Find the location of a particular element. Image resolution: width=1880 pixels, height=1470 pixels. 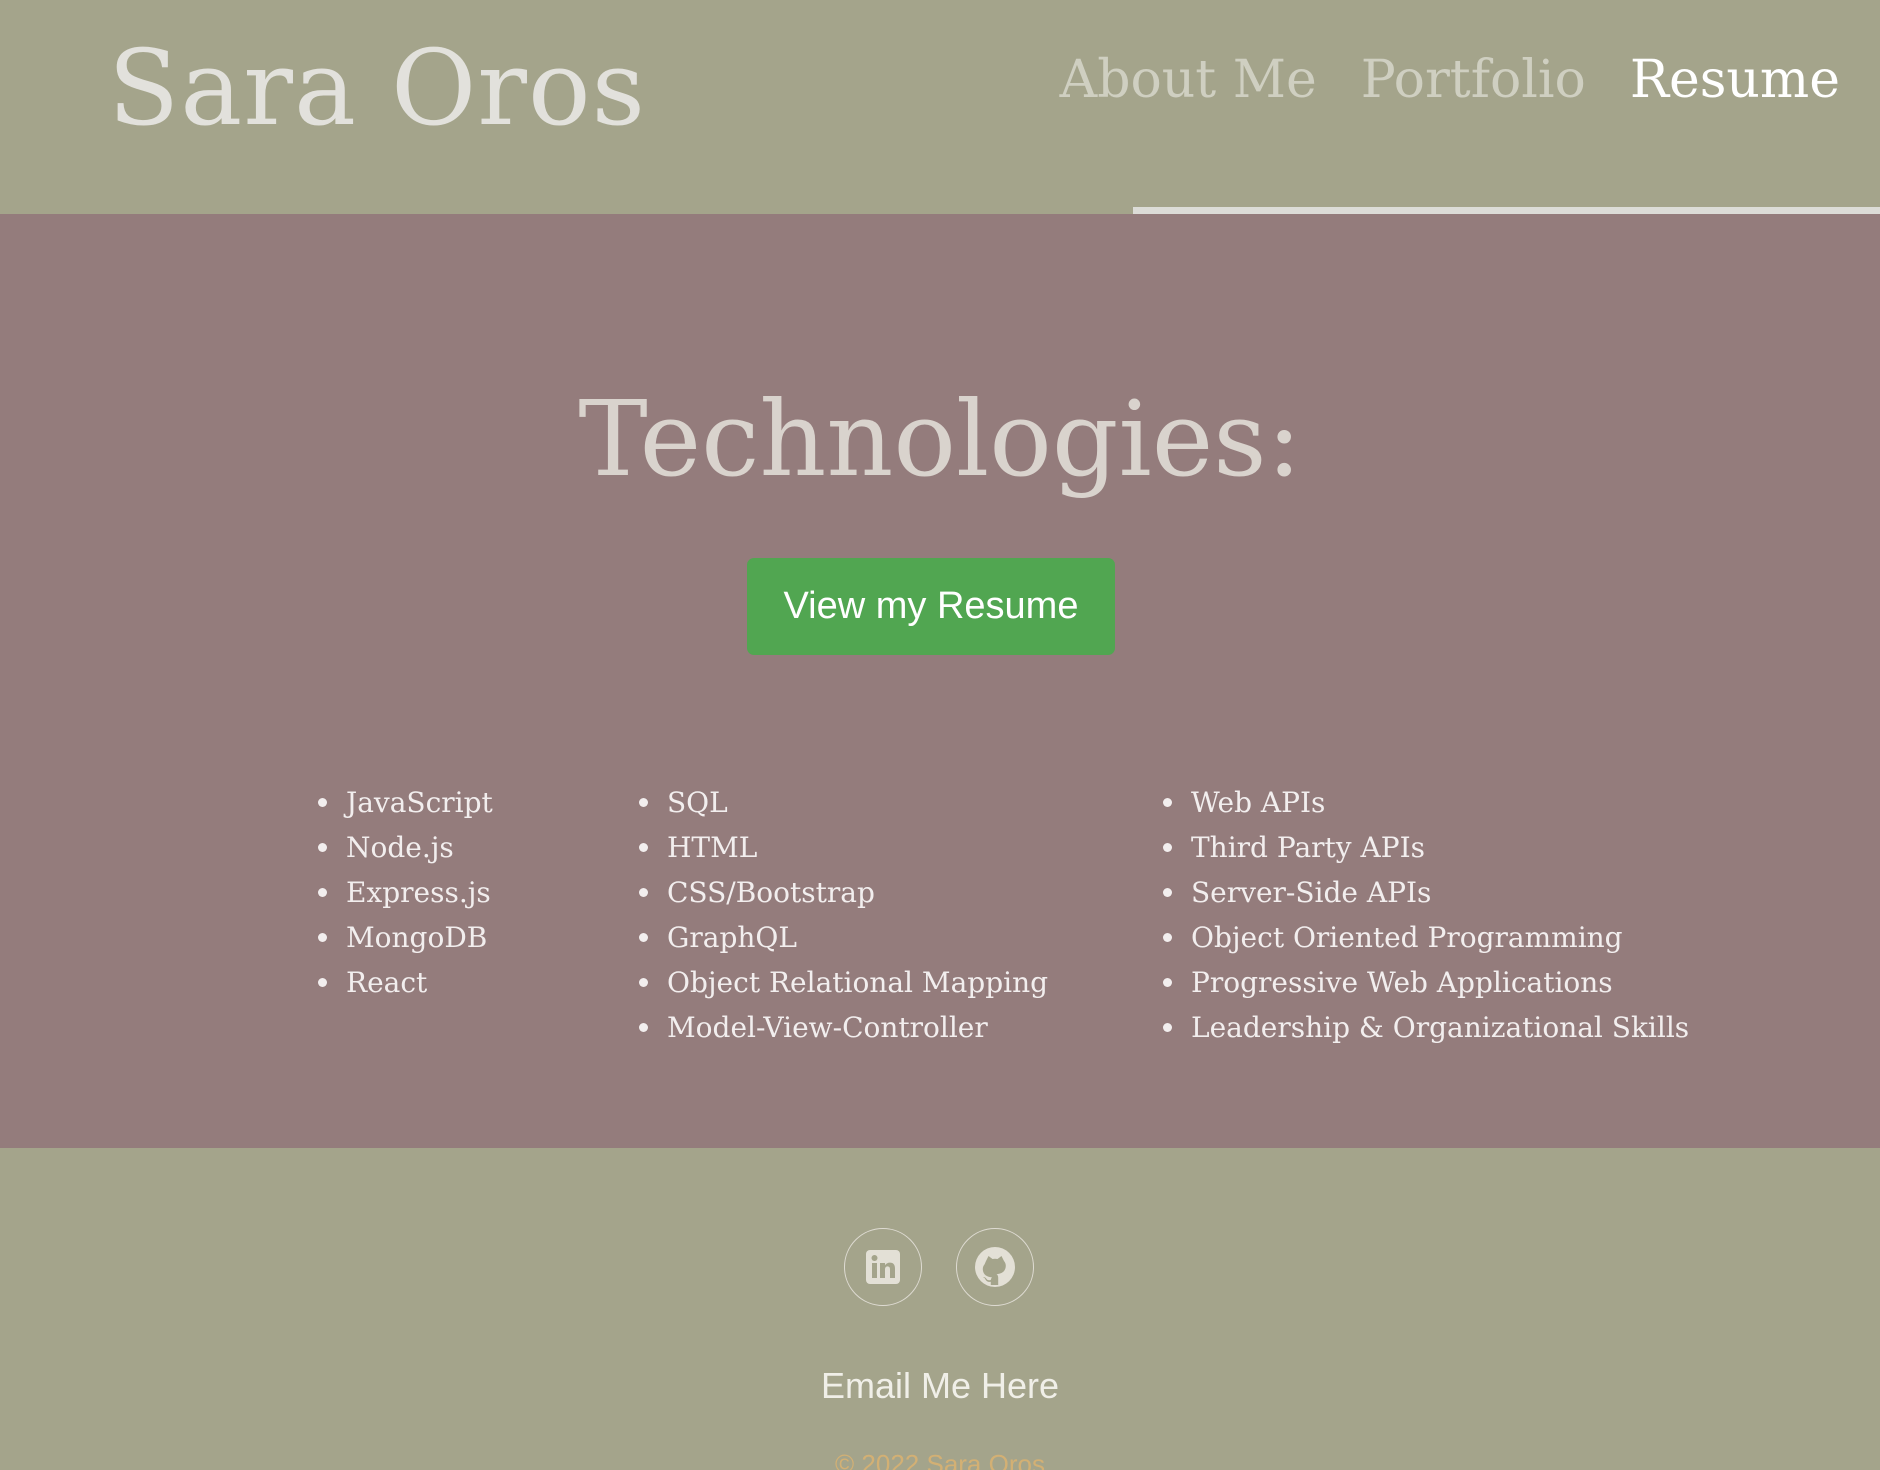

section-title: Technologies: is located at coordinates (940, 439).